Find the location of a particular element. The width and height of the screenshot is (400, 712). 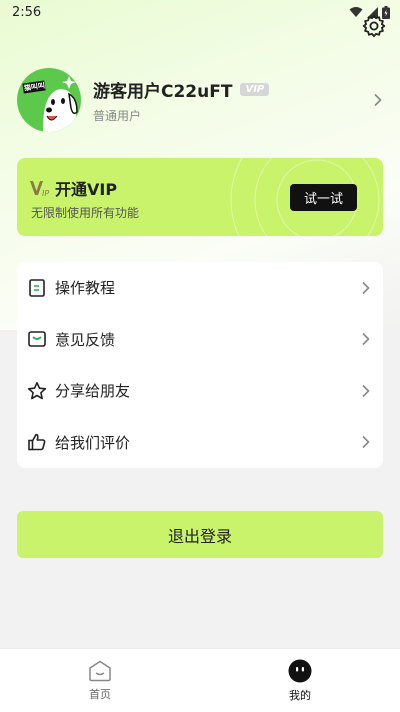

avatar: 猫叫叫 is located at coordinates (49, 100).